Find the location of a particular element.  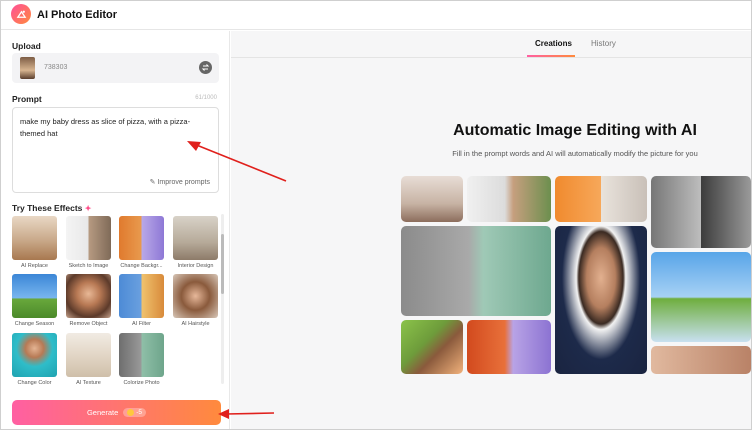

effect-ai-hairstyle: AI Hairstyle is located at coordinates (195, 300).